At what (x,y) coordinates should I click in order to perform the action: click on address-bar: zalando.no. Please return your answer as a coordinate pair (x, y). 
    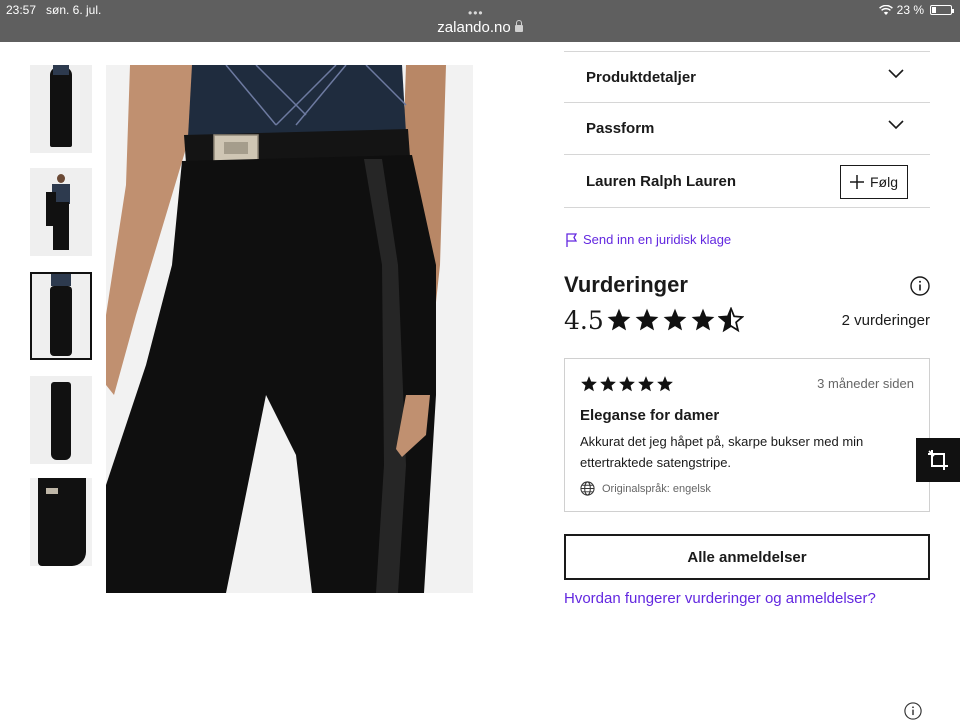
    Looking at the image, I should click on (480, 27).